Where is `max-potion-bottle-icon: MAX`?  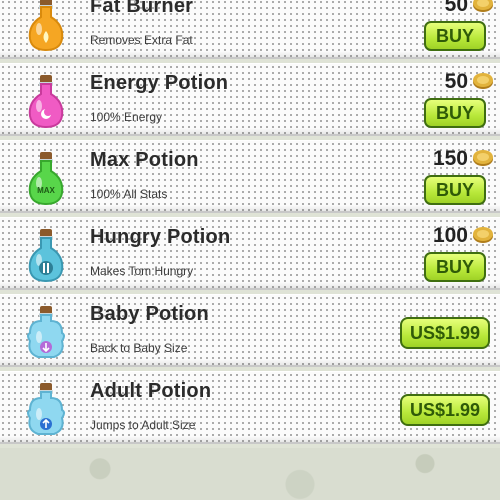 max-potion-bottle-icon: MAX is located at coordinates (46, 179).